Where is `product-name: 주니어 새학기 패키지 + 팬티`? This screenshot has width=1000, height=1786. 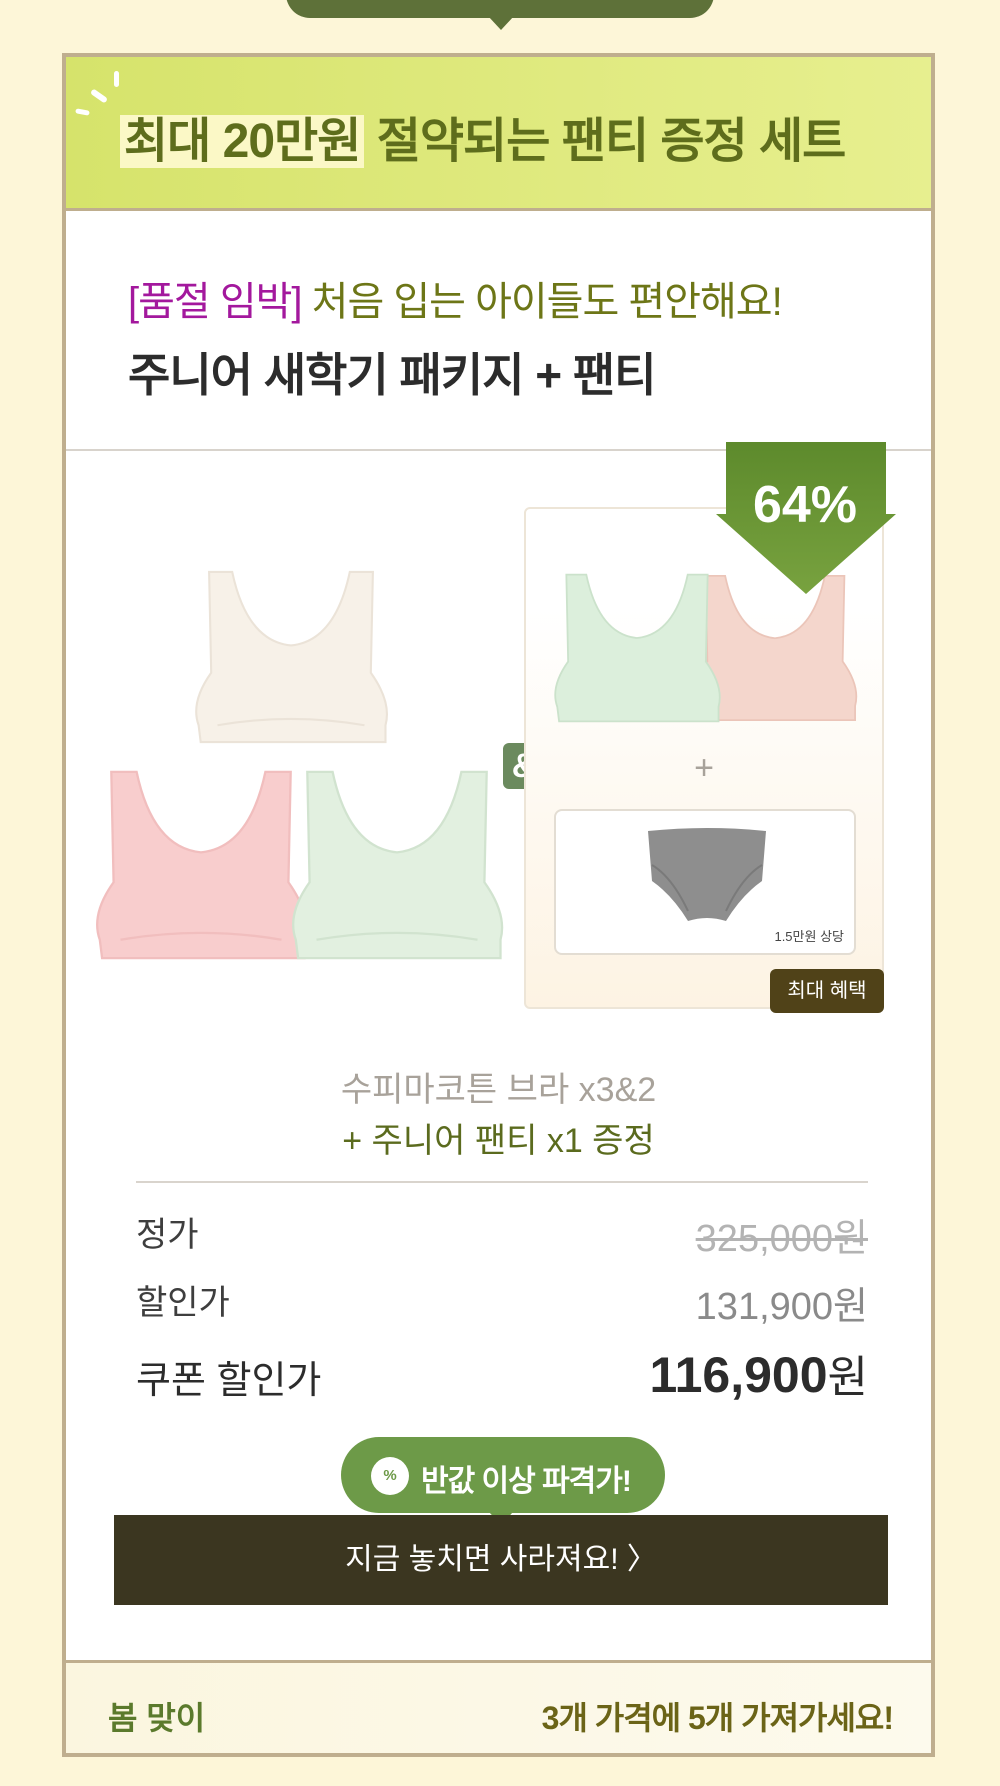 product-name: 주니어 새학기 패키지 + 팬티 is located at coordinates (392, 375).